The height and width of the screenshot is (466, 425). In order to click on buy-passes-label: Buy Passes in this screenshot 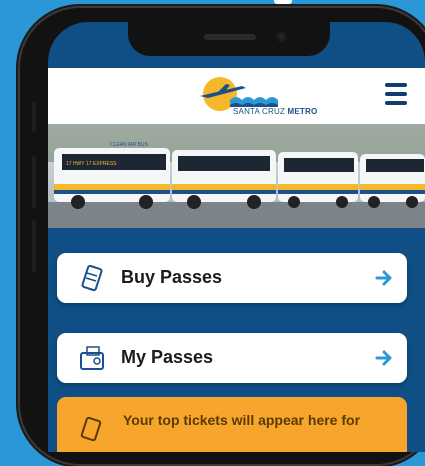, I will do `click(172, 277)`.